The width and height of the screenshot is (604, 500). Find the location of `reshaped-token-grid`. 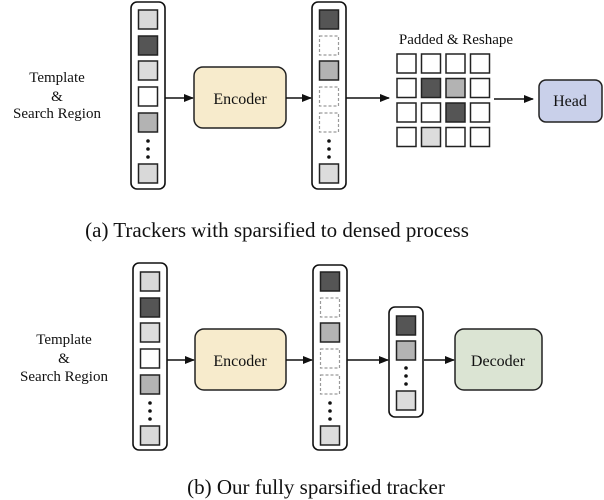

reshaped-token-grid is located at coordinates (443, 100).